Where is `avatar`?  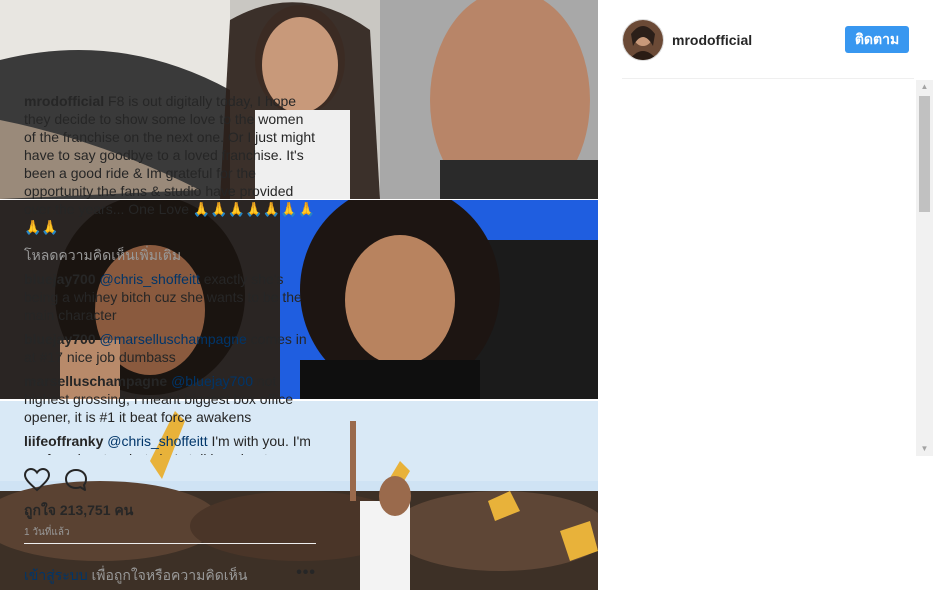 avatar is located at coordinates (643, 40).